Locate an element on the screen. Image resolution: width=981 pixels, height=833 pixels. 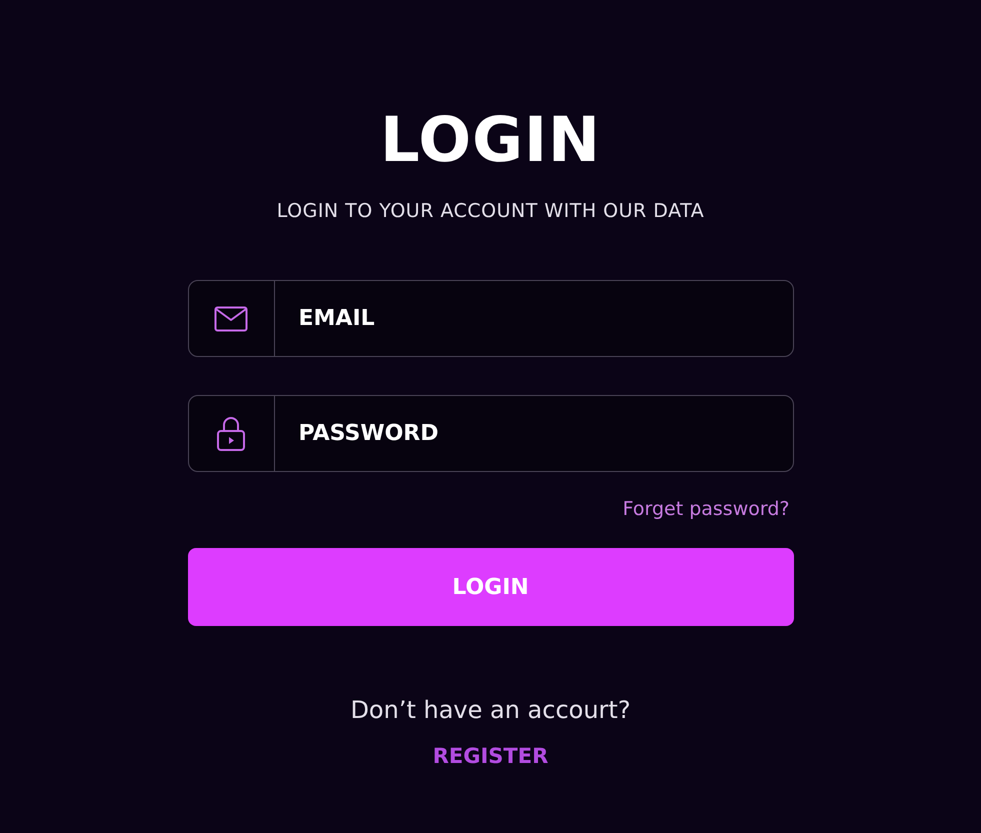
login-button: LOGIN is located at coordinates (491, 587).